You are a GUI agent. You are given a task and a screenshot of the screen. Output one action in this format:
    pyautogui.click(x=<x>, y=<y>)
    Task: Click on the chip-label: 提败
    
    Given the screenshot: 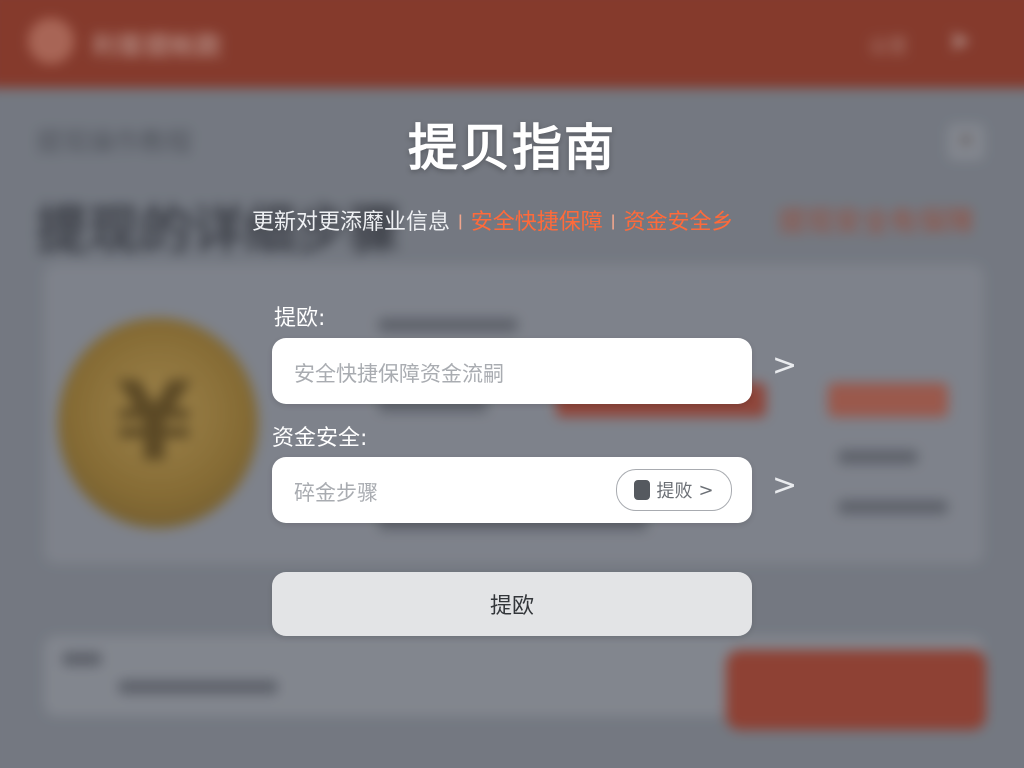 What is the action you would take?
    pyautogui.click(x=674, y=491)
    